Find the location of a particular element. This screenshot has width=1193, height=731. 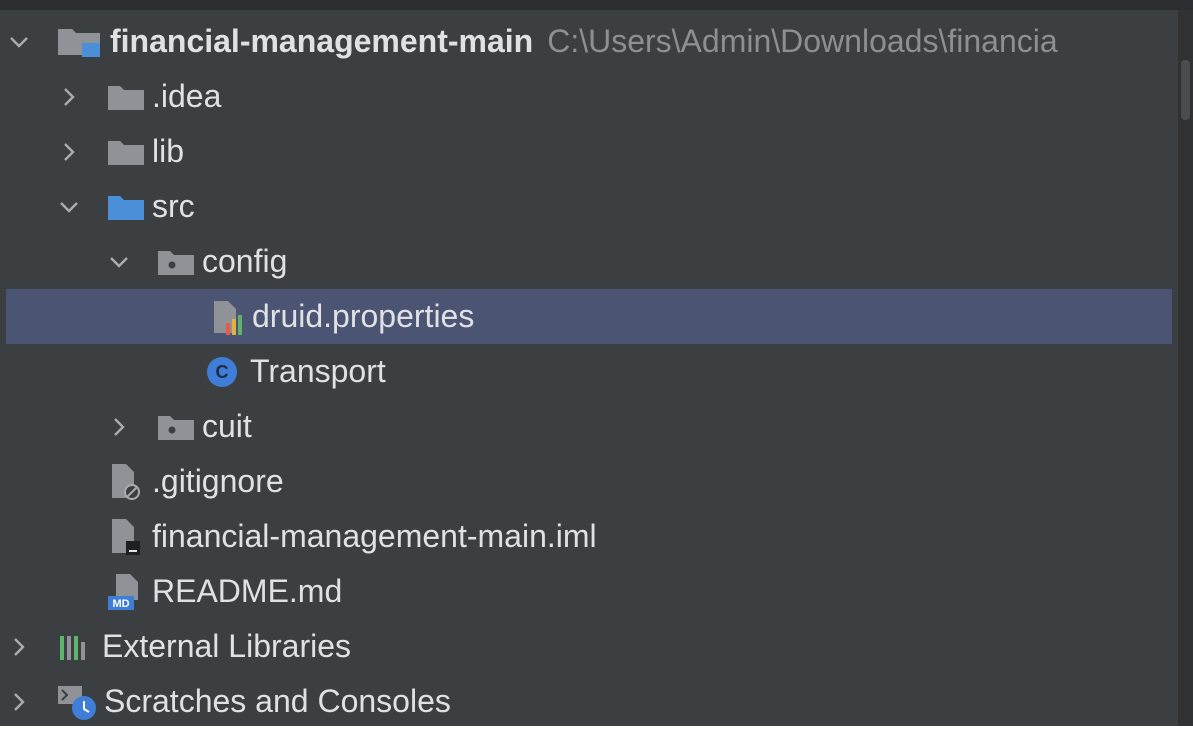

tree-row-external-libraries: External Libraries is located at coordinates (589, 646).